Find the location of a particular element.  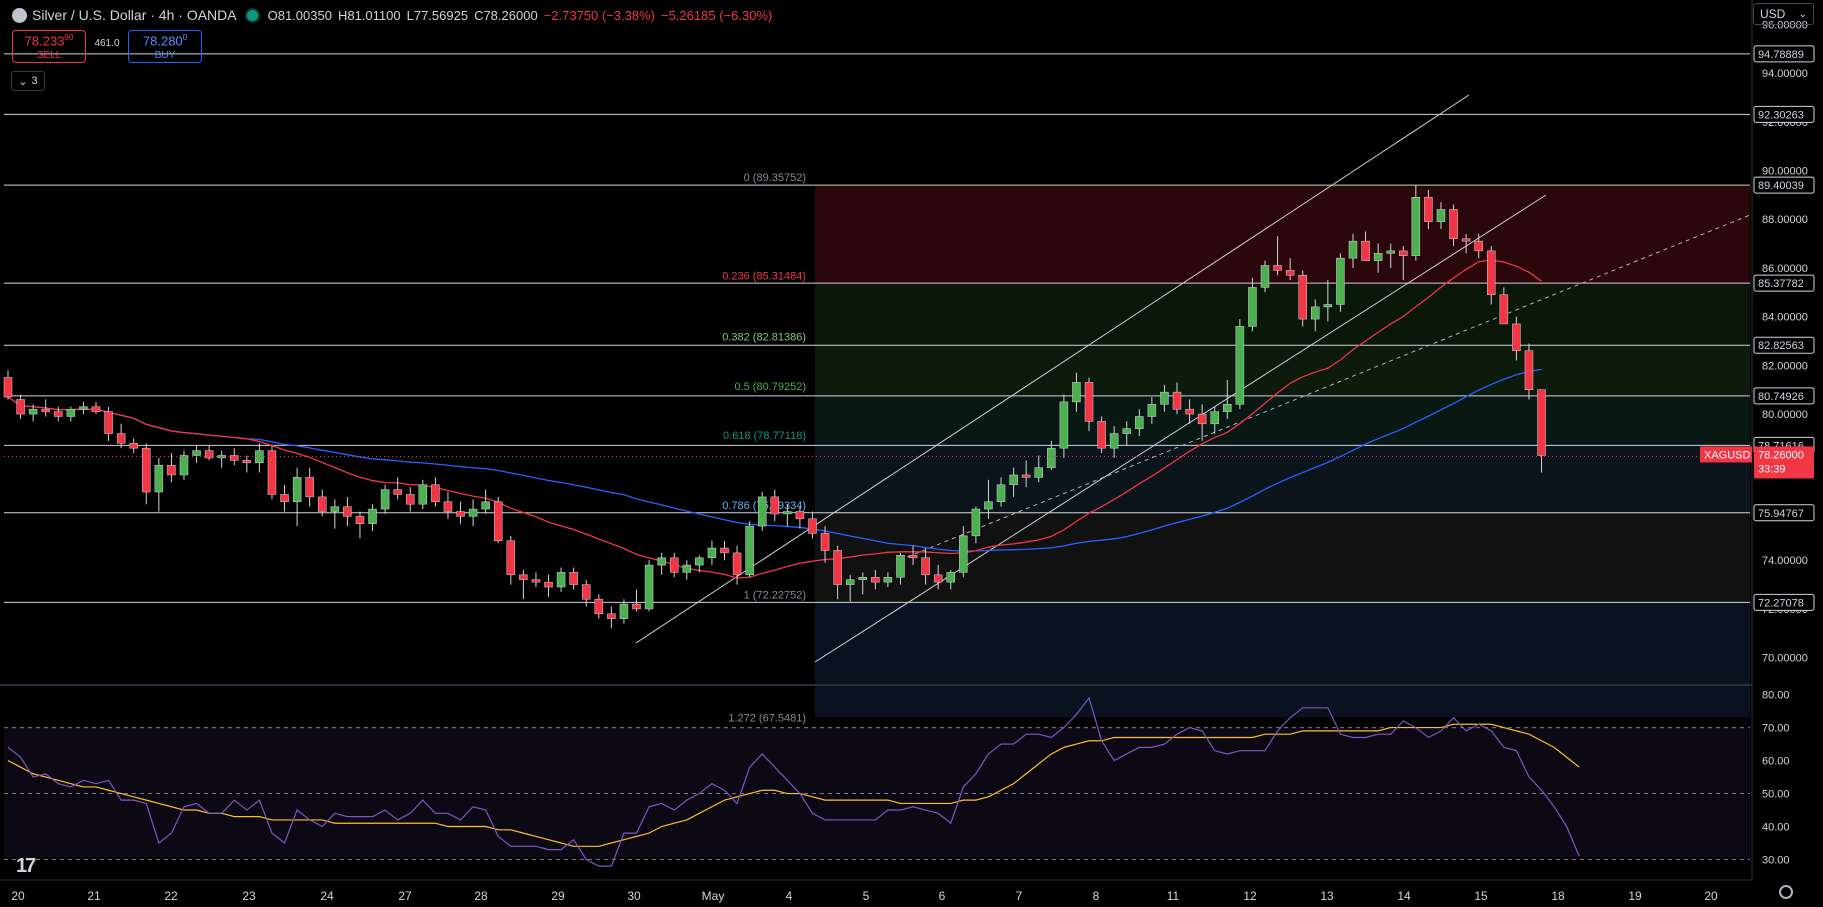

time-tick: 23 is located at coordinates (249, 896).